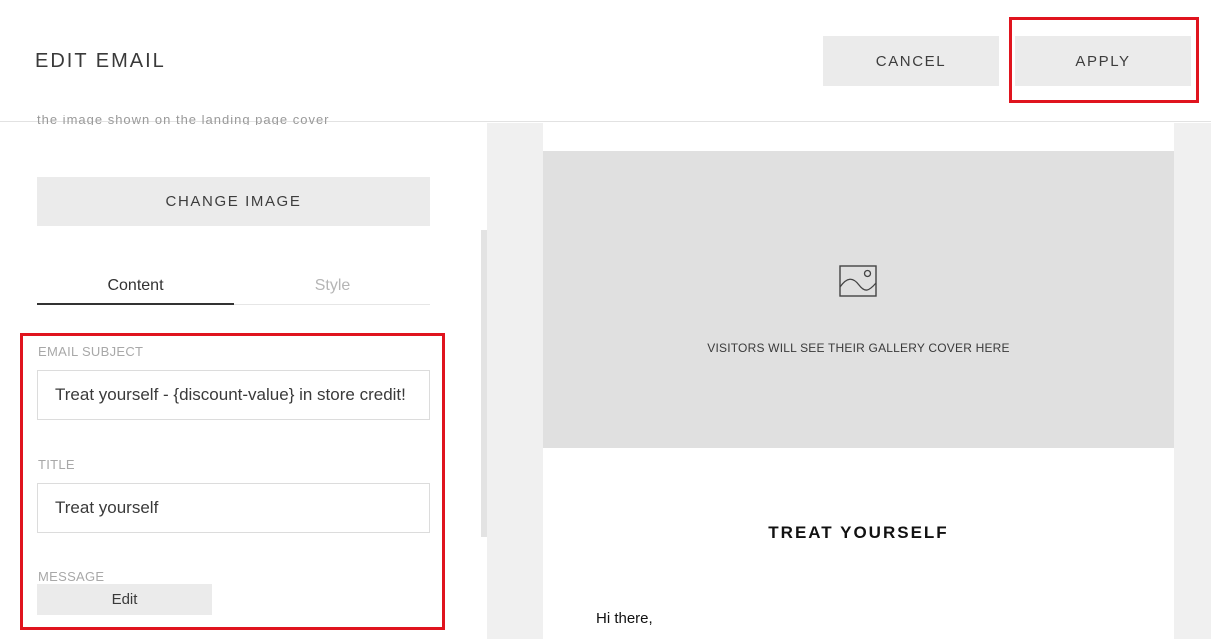  I want to click on title-label: TITLE, so click(56, 464).